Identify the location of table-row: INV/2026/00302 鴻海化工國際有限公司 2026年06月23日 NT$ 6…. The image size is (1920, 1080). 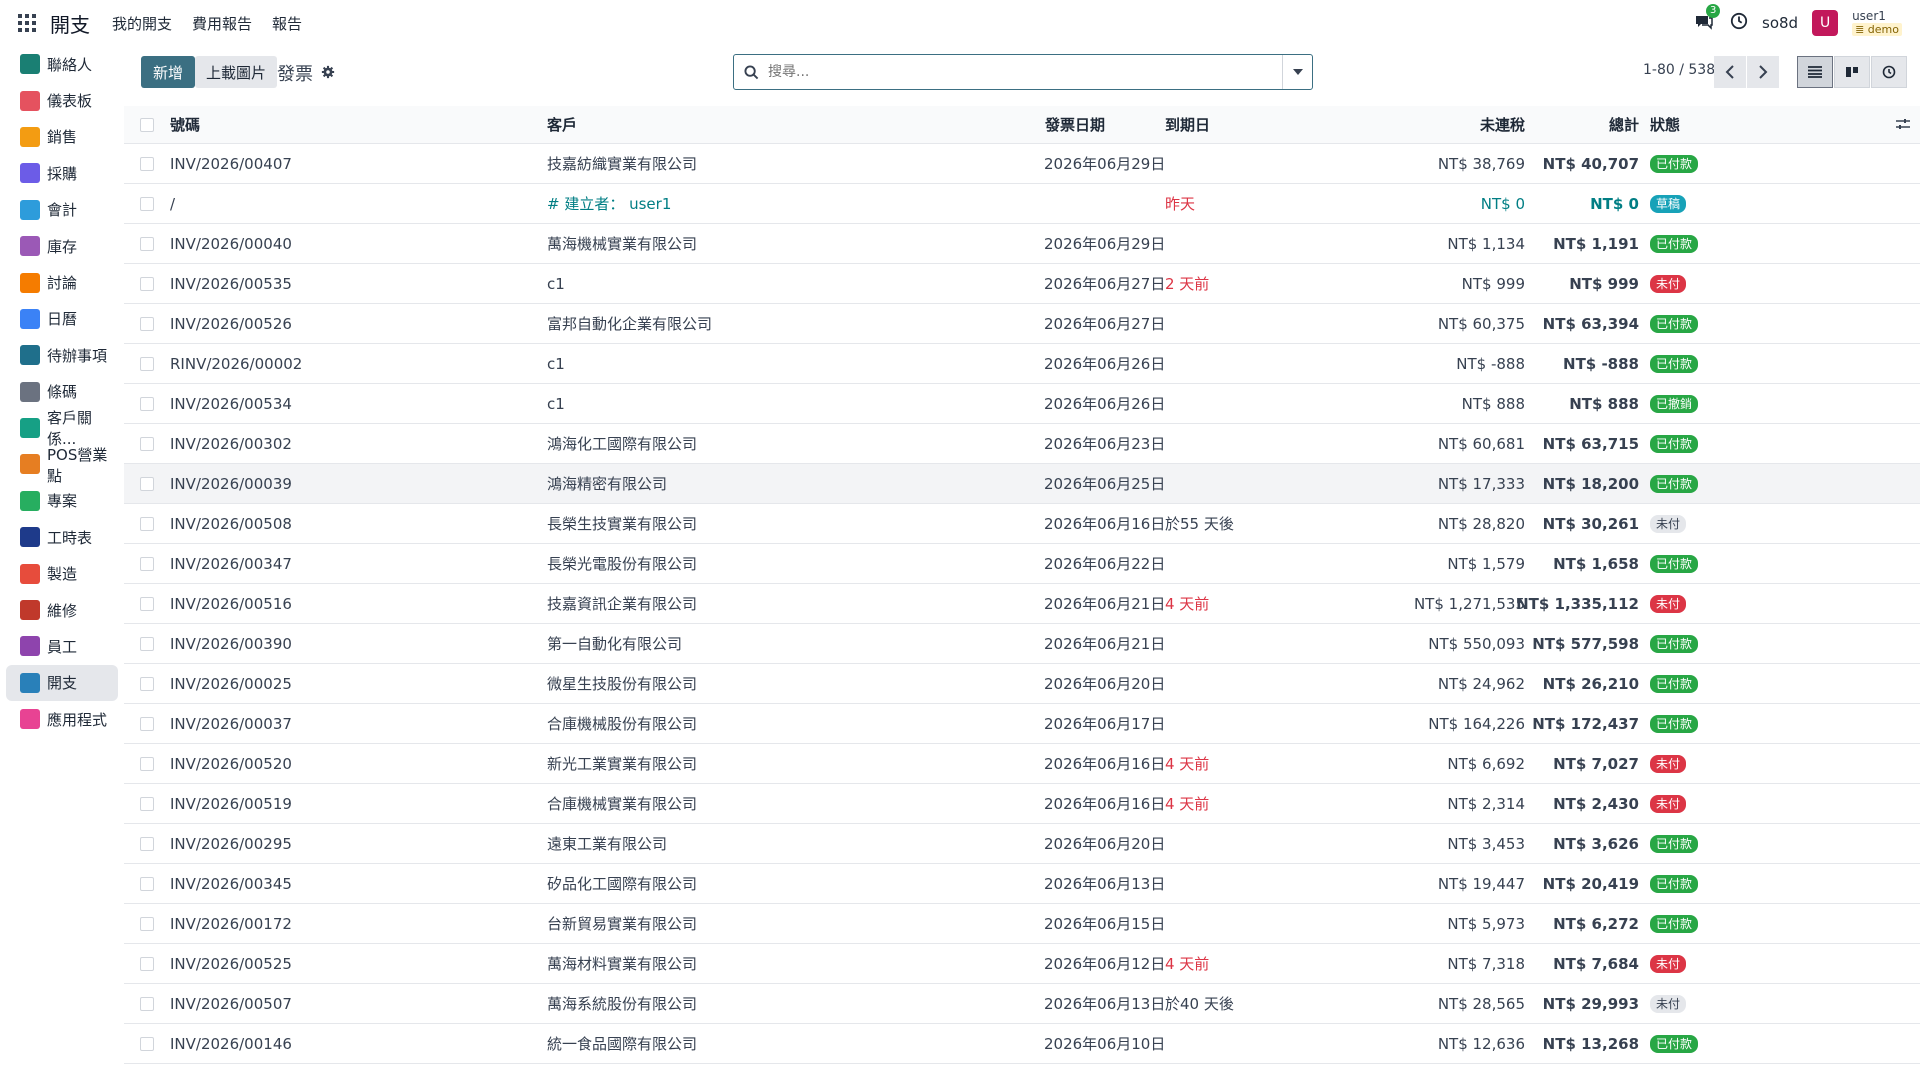
(1022, 444).